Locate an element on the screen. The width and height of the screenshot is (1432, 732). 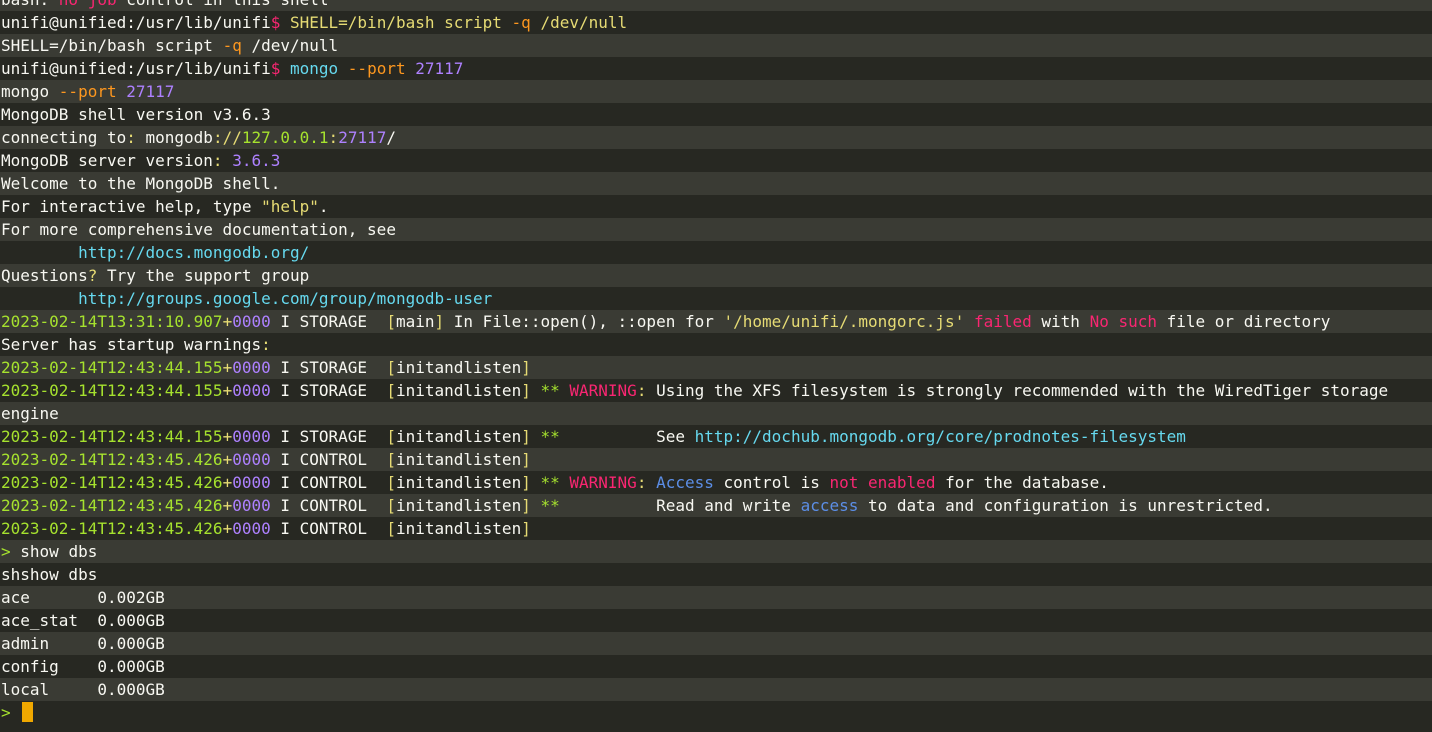
terminal-text: admin 0.000GB is located at coordinates (83, 643).